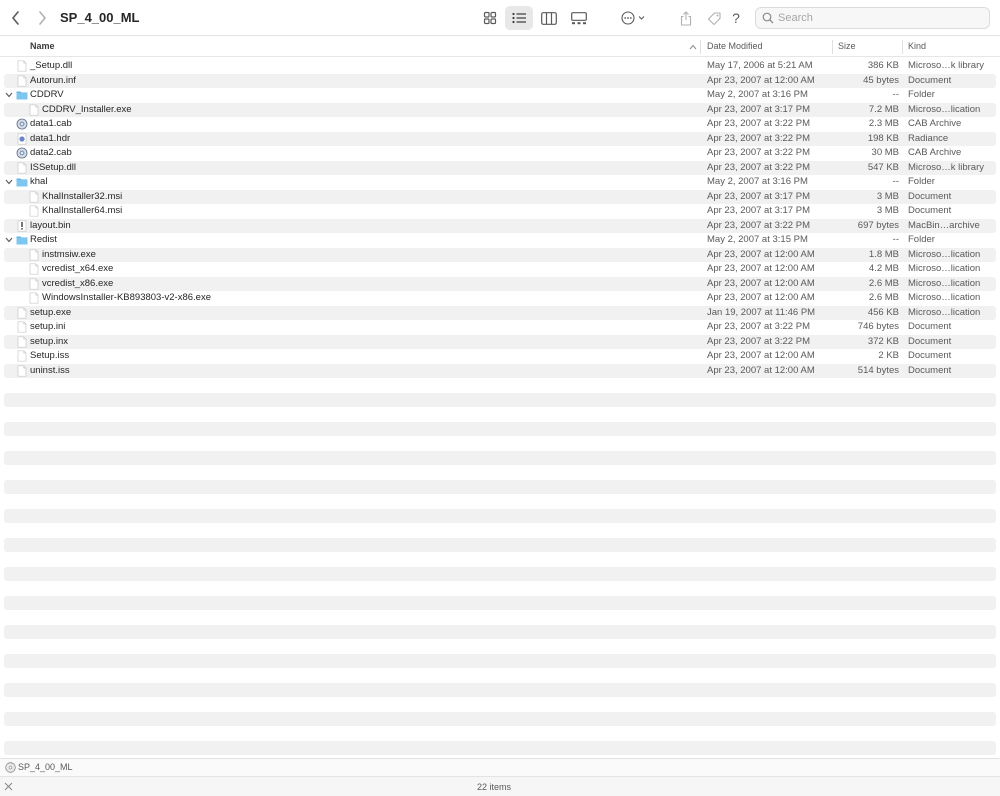 Image resolution: width=1000 pixels, height=796 pixels. Describe the element at coordinates (22, 138) in the screenshot. I see `radiance-file-icon` at that location.